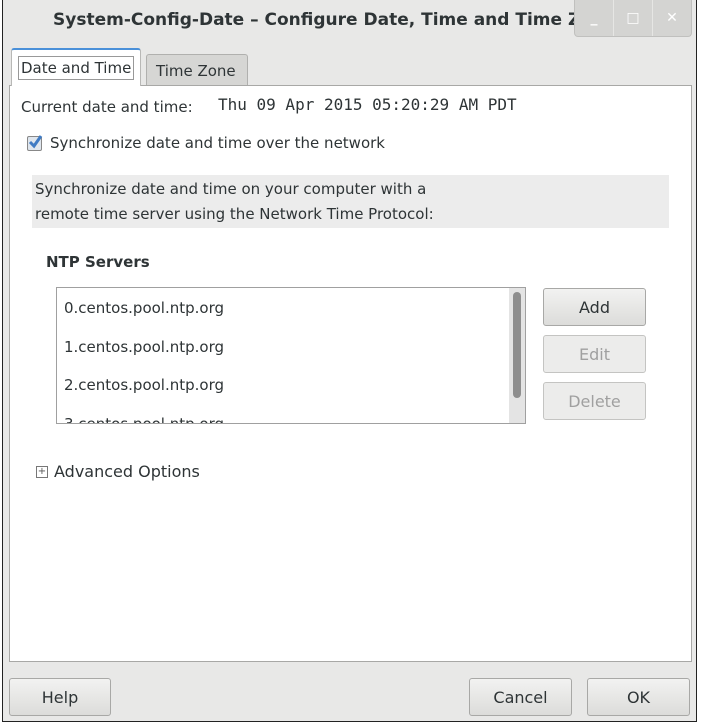 This screenshot has width=701, height=727. I want to click on edit-button: Edit, so click(594, 354).